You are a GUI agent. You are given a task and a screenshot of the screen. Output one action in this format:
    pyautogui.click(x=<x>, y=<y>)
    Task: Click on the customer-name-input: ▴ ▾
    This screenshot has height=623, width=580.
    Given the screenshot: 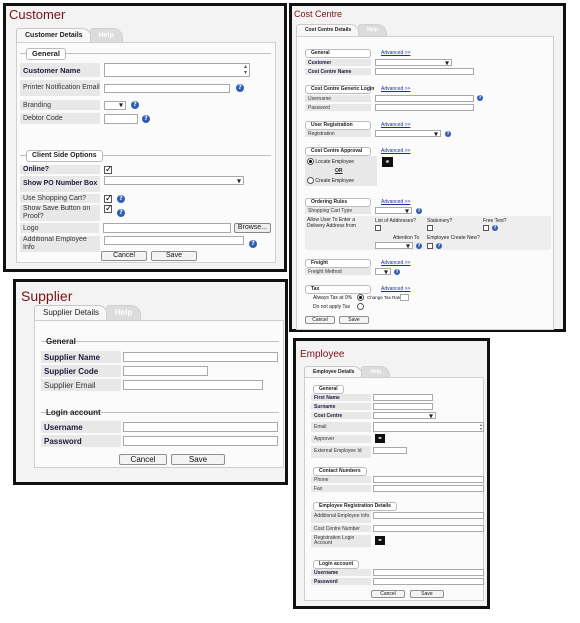 What is the action you would take?
    pyautogui.click(x=177, y=70)
    